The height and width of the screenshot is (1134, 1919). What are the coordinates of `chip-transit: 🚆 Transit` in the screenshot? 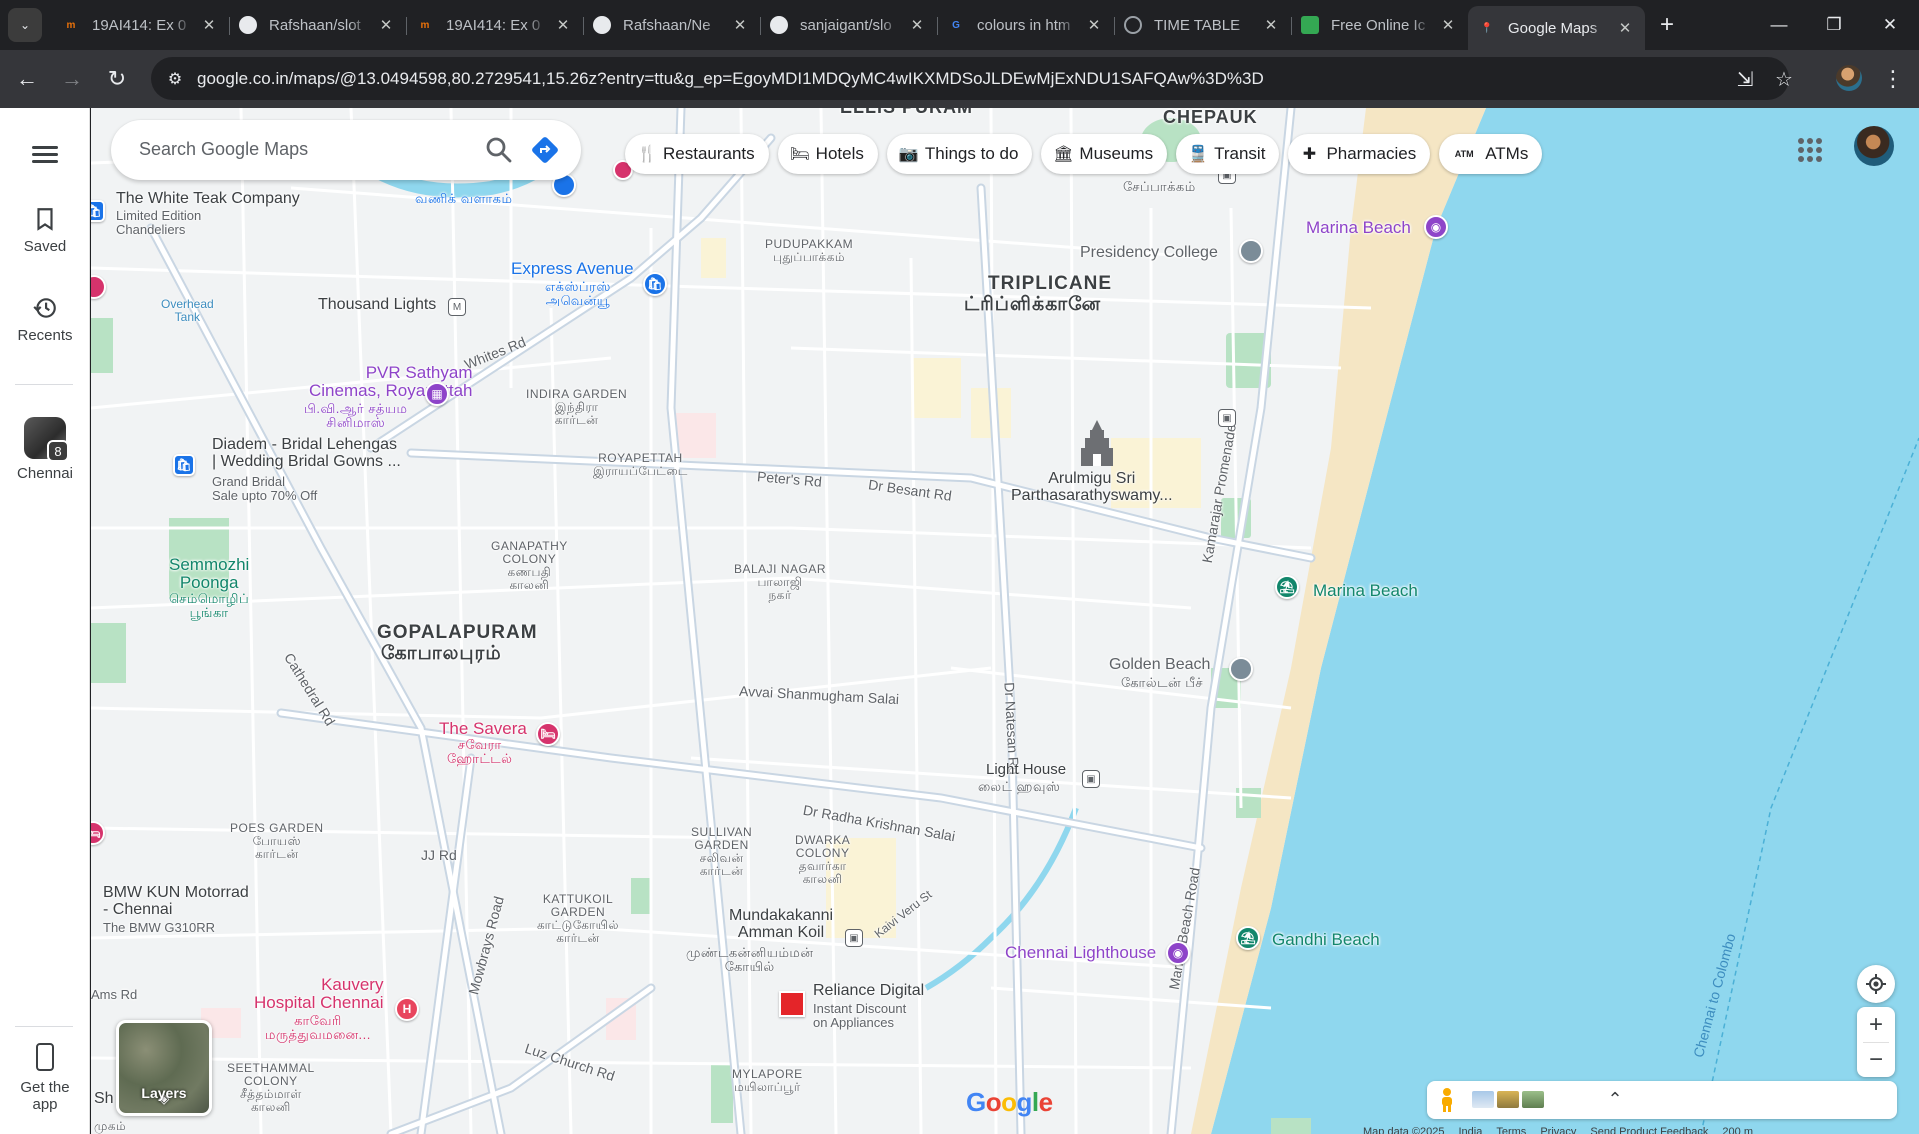 It's located at (1228, 154).